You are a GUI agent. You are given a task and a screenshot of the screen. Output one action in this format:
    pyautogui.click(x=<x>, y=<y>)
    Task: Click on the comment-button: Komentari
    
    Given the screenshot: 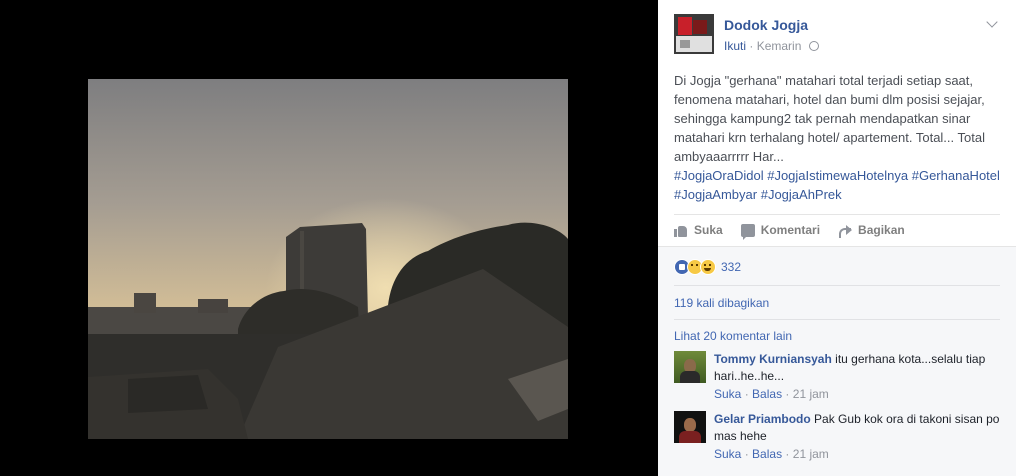 What is the action you would take?
    pyautogui.click(x=780, y=231)
    